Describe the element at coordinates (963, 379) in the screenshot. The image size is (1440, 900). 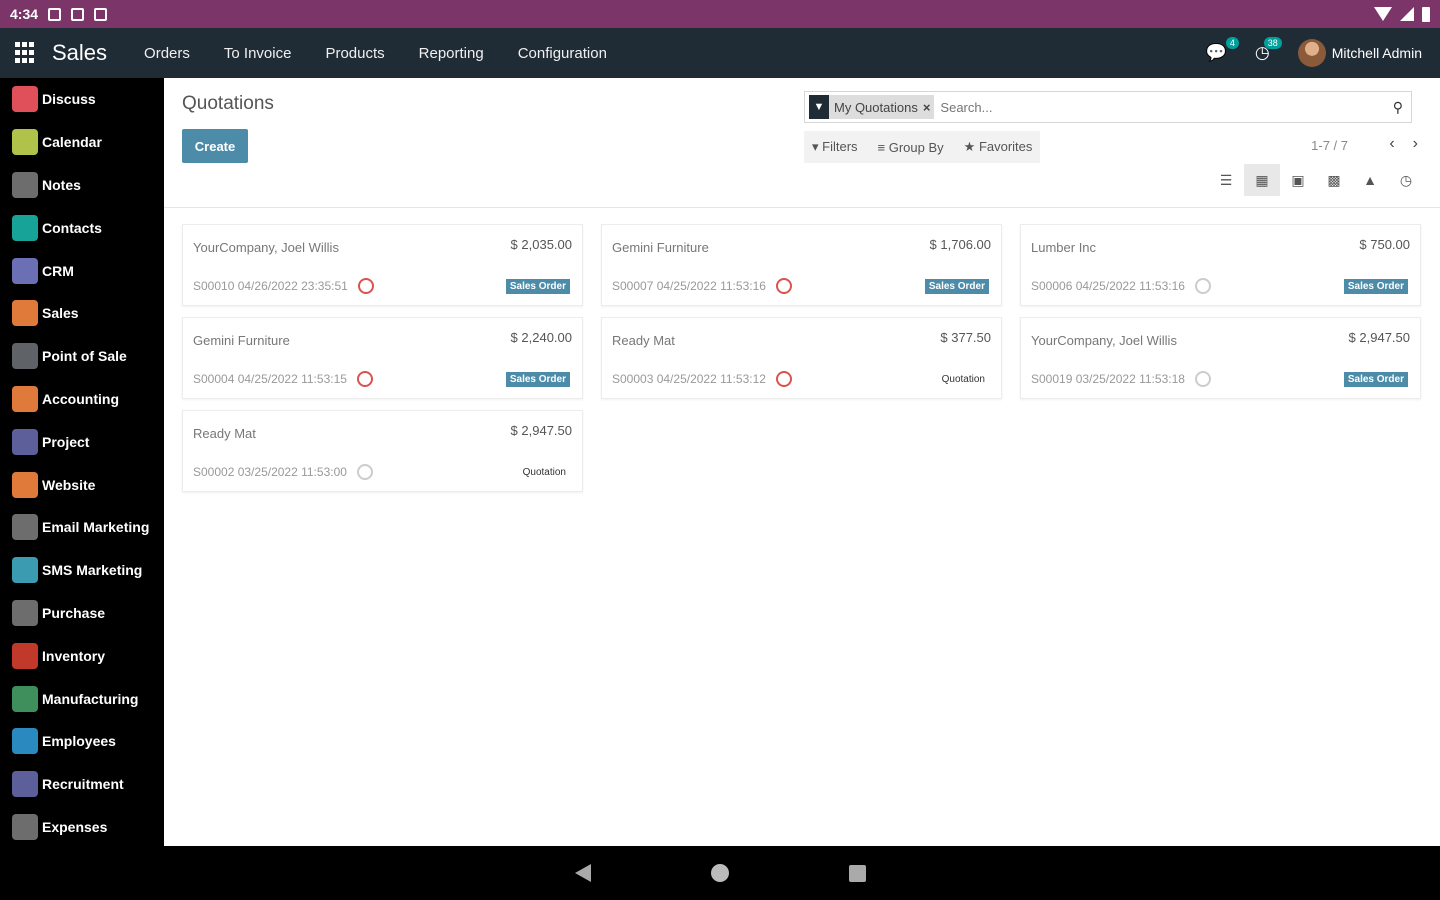
I see `status-badge: Quotation` at that location.